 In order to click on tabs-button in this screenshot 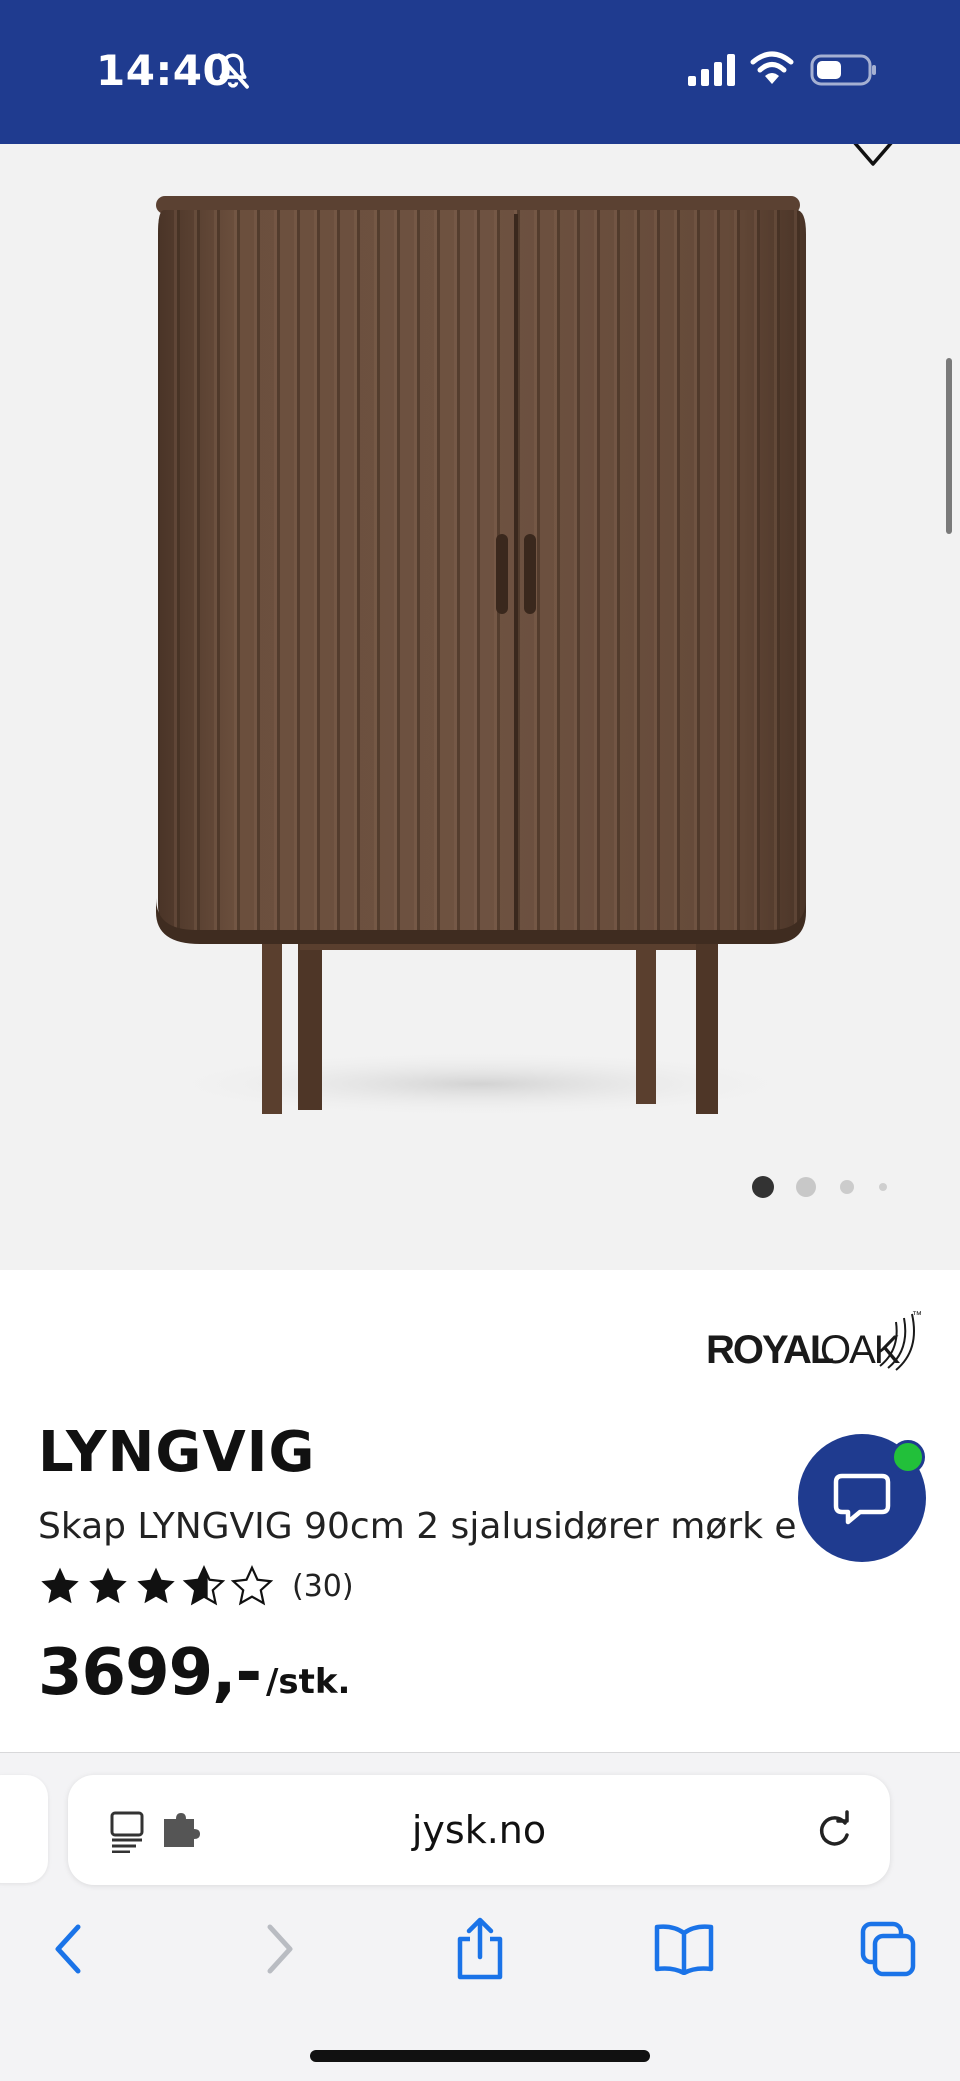, I will do `click(888, 1949)`.